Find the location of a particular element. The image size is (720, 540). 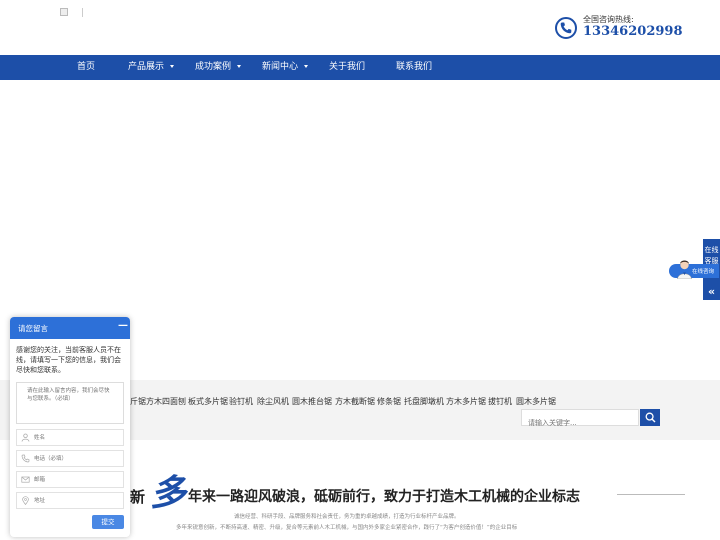

phone-field is located at coordinates (70, 458).